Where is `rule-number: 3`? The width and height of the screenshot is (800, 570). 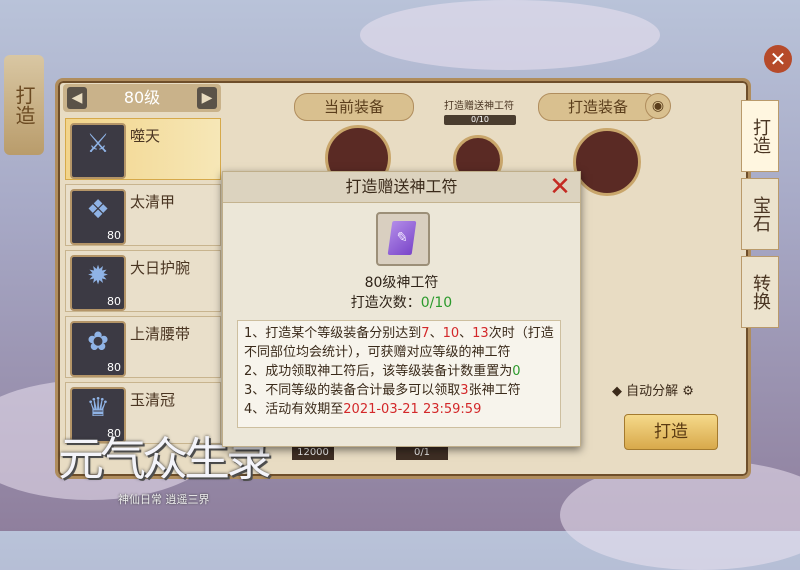 rule-number: 3 is located at coordinates (464, 390).